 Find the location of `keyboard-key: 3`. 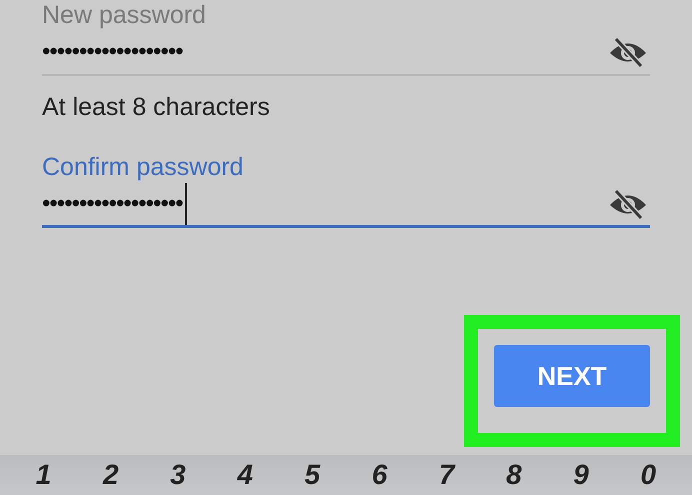

keyboard-key: 3 is located at coordinates (178, 475).